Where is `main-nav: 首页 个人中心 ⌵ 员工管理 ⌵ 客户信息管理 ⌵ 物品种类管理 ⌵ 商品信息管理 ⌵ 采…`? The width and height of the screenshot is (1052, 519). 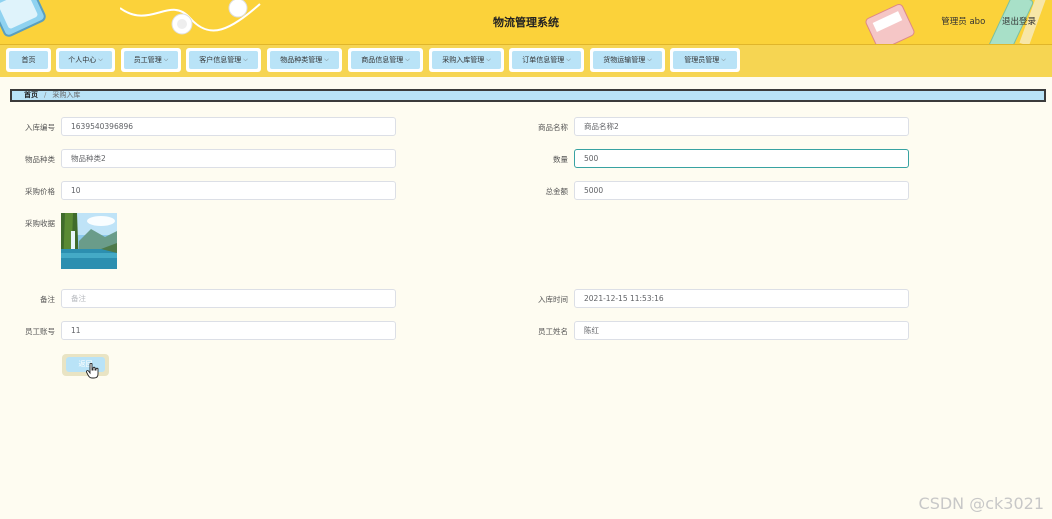
main-nav: 首页 个人中心 ⌵ 员工管理 ⌵ 客户信息管理 ⌵ 物品种类管理 ⌵ 商品信息管理 ⌵ 采… is located at coordinates (526, 60).